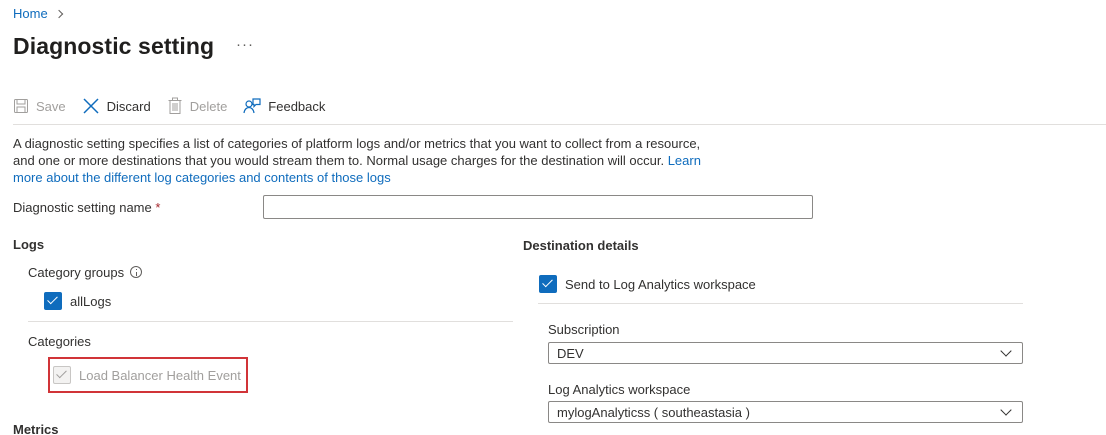  Describe the element at coordinates (91, 301) in the screenshot. I see `all-logs-label: allLogs` at that location.